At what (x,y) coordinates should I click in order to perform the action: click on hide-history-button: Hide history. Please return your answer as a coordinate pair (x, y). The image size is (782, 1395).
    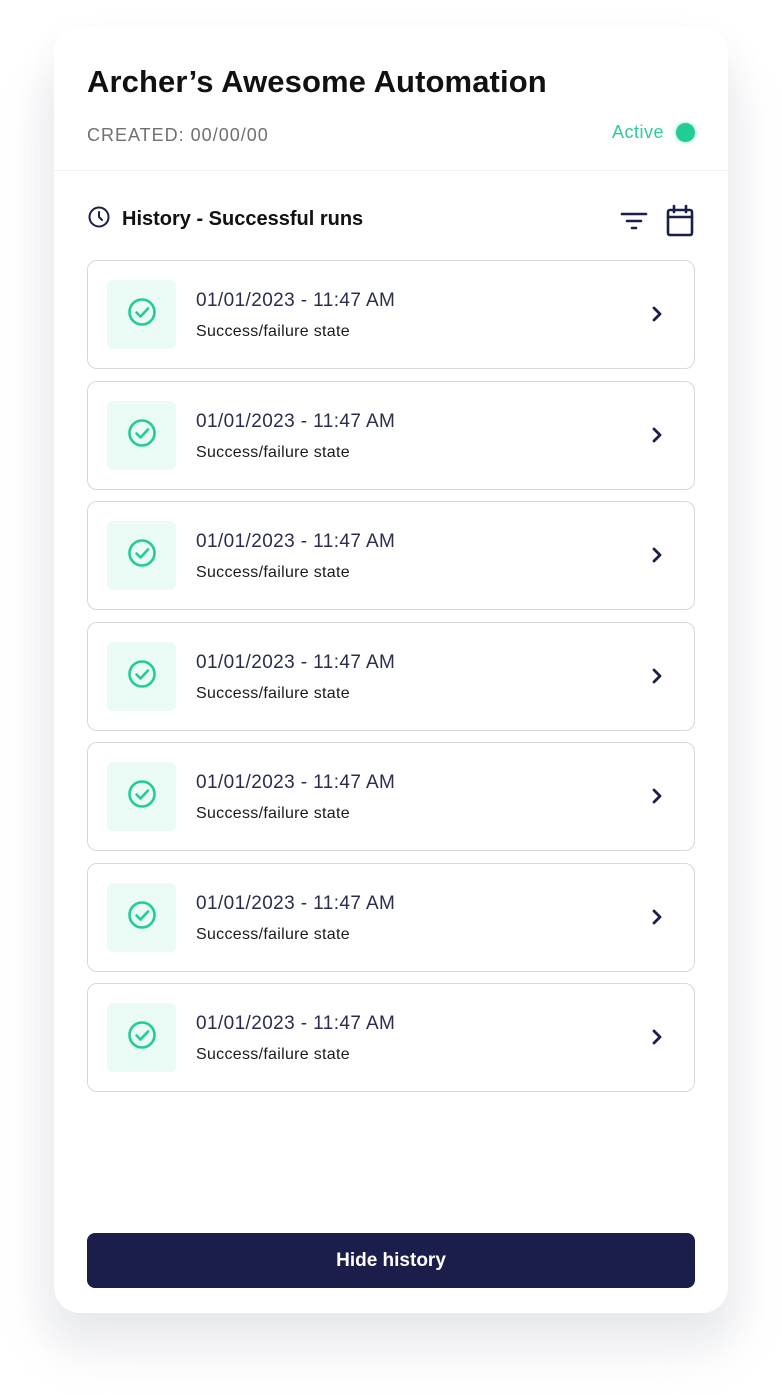
    Looking at the image, I should click on (391, 1260).